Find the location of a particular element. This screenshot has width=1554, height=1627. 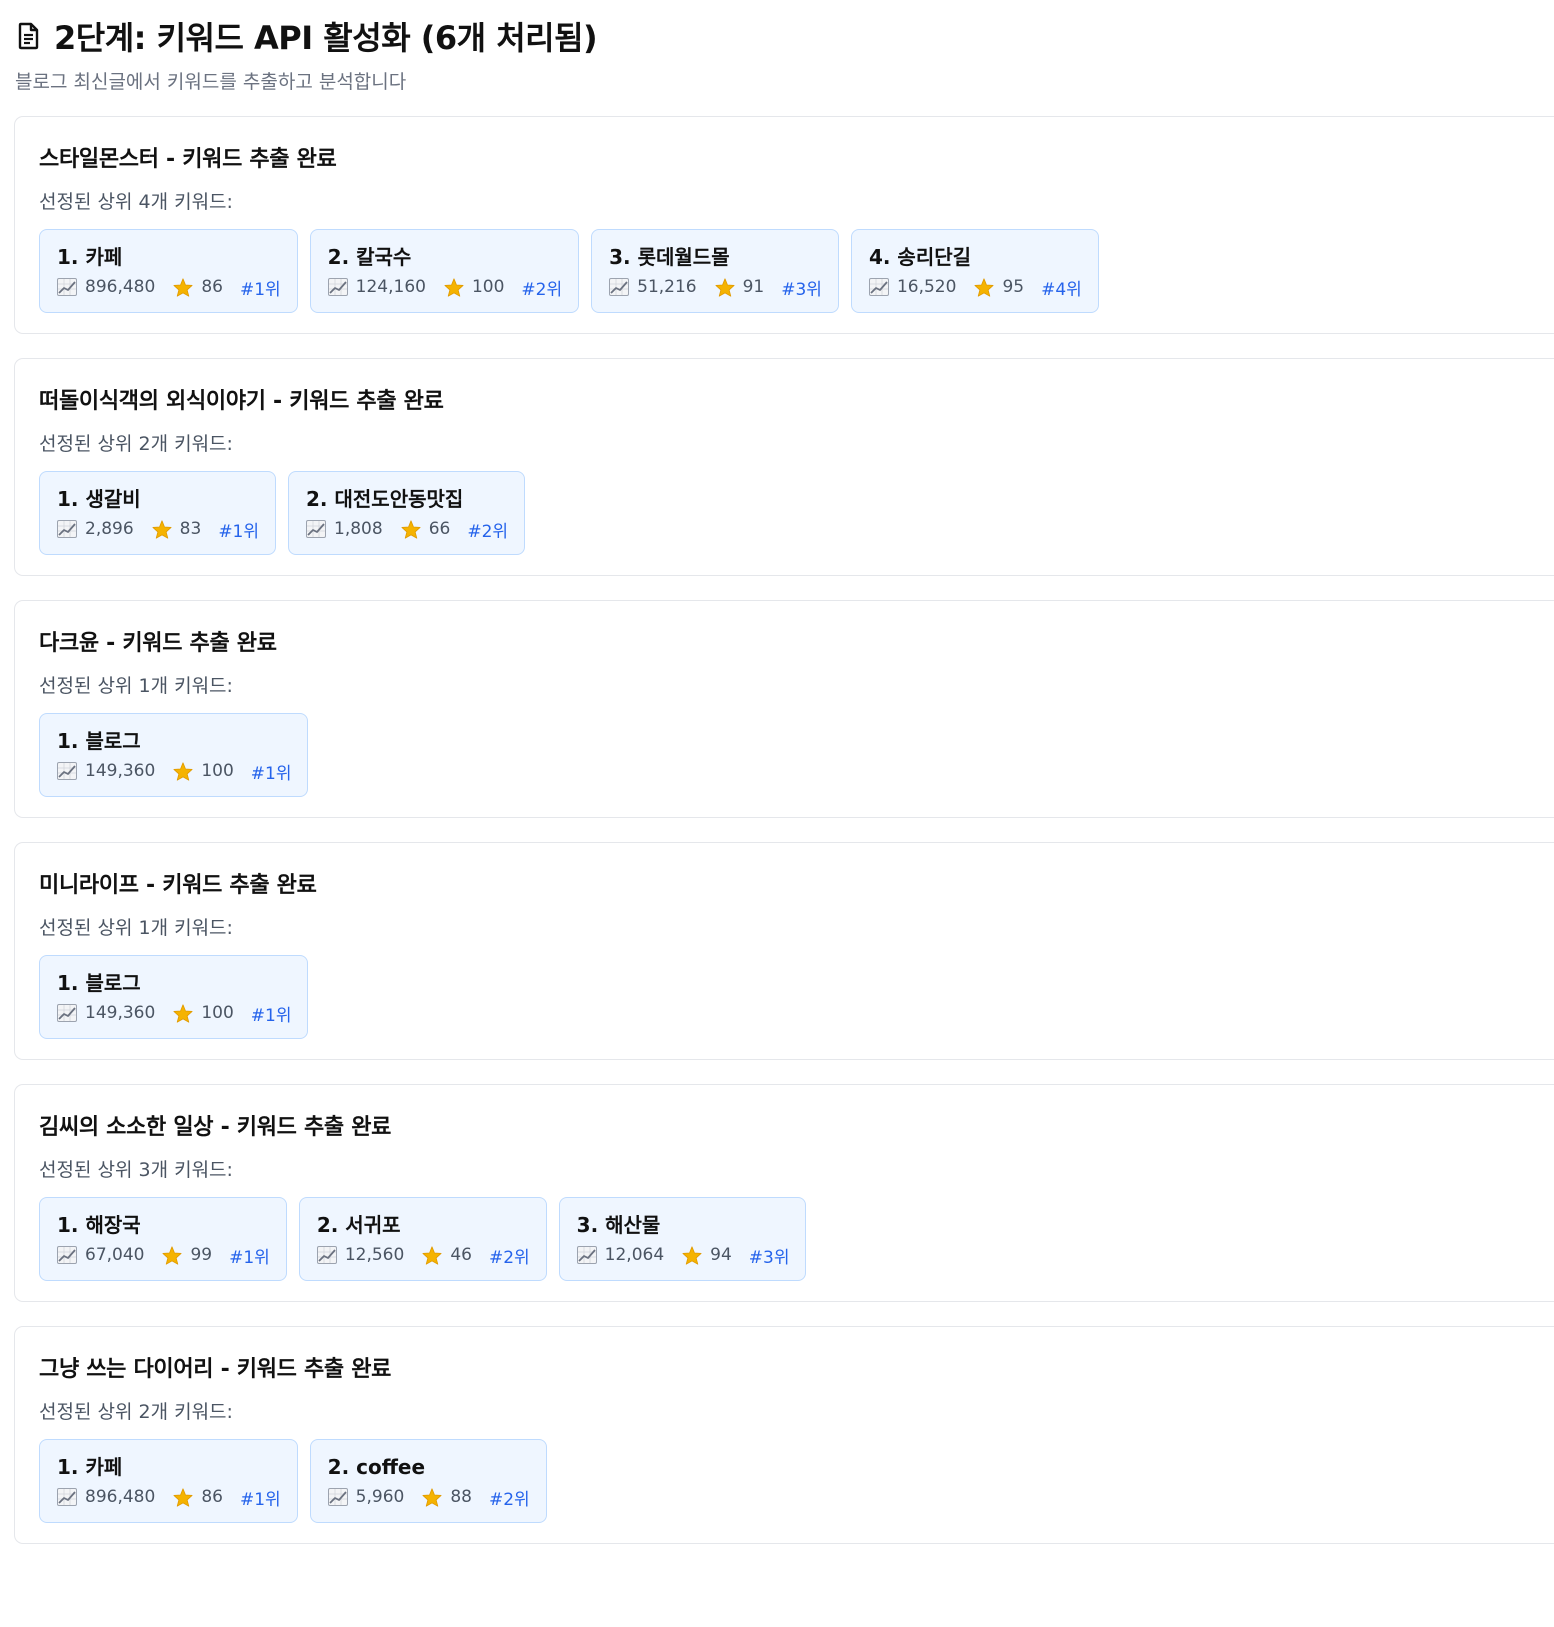

keyword-score: 99 is located at coordinates (201, 1255).